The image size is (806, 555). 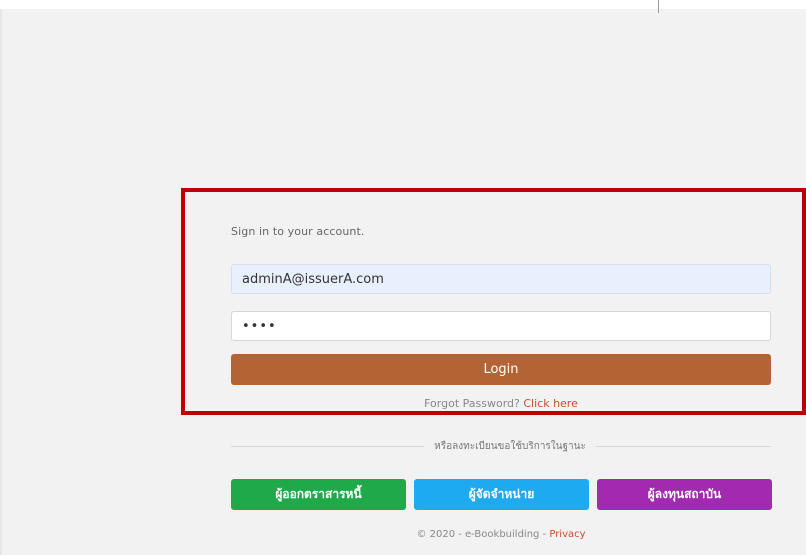 I want to click on login-button: Login, so click(x=501, y=369).